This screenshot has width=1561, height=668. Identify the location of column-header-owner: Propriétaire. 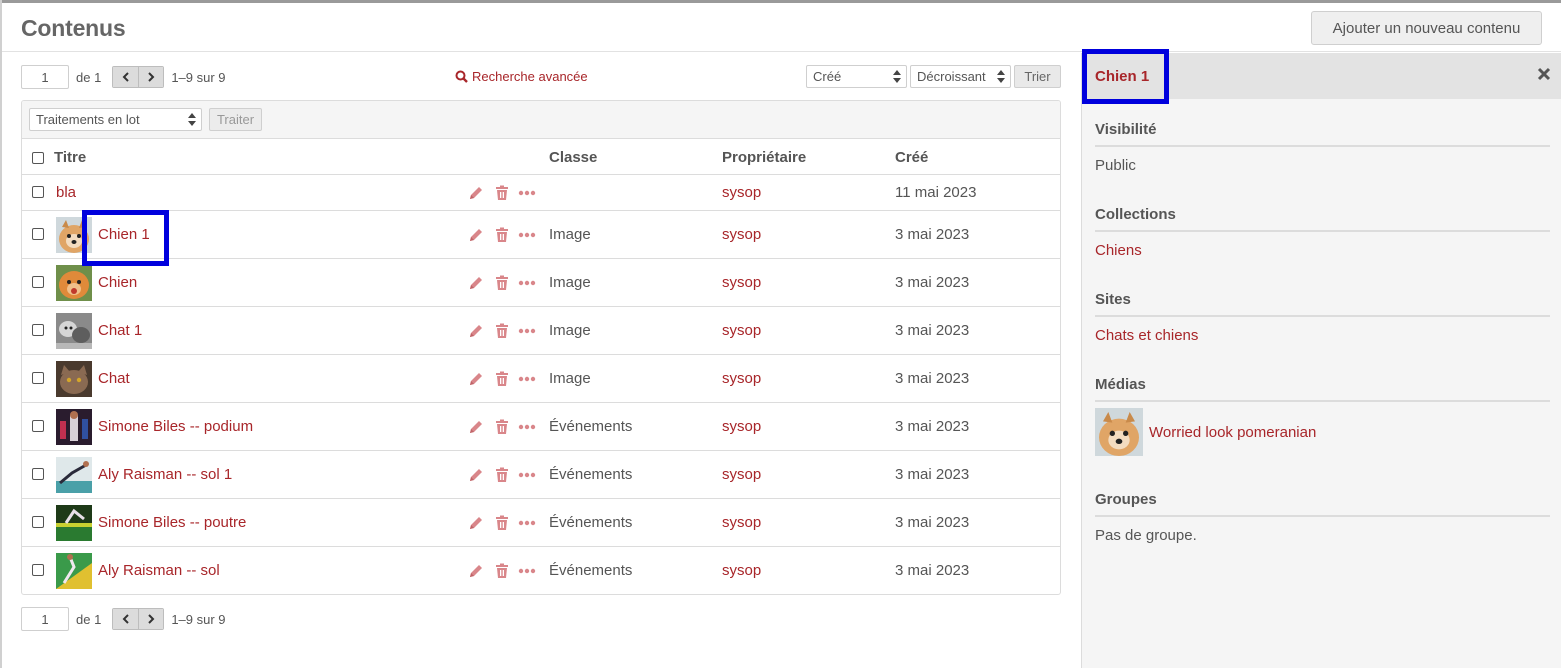
(764, 157).